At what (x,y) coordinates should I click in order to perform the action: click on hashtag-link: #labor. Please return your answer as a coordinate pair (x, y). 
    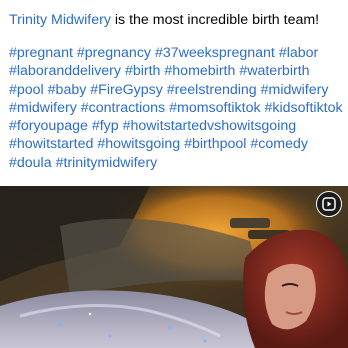
    Looking at the image, I should click on (298, 53).